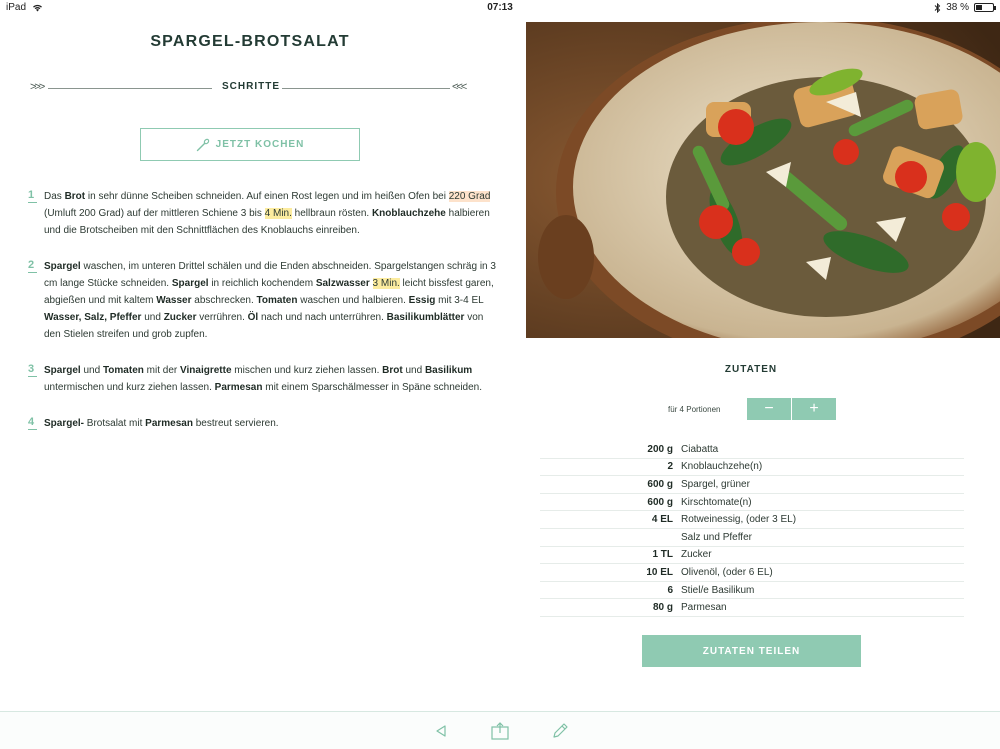 The width and height of the screenshot is (1000, 749). I want to click on spoon-icon, so click(202, 144).